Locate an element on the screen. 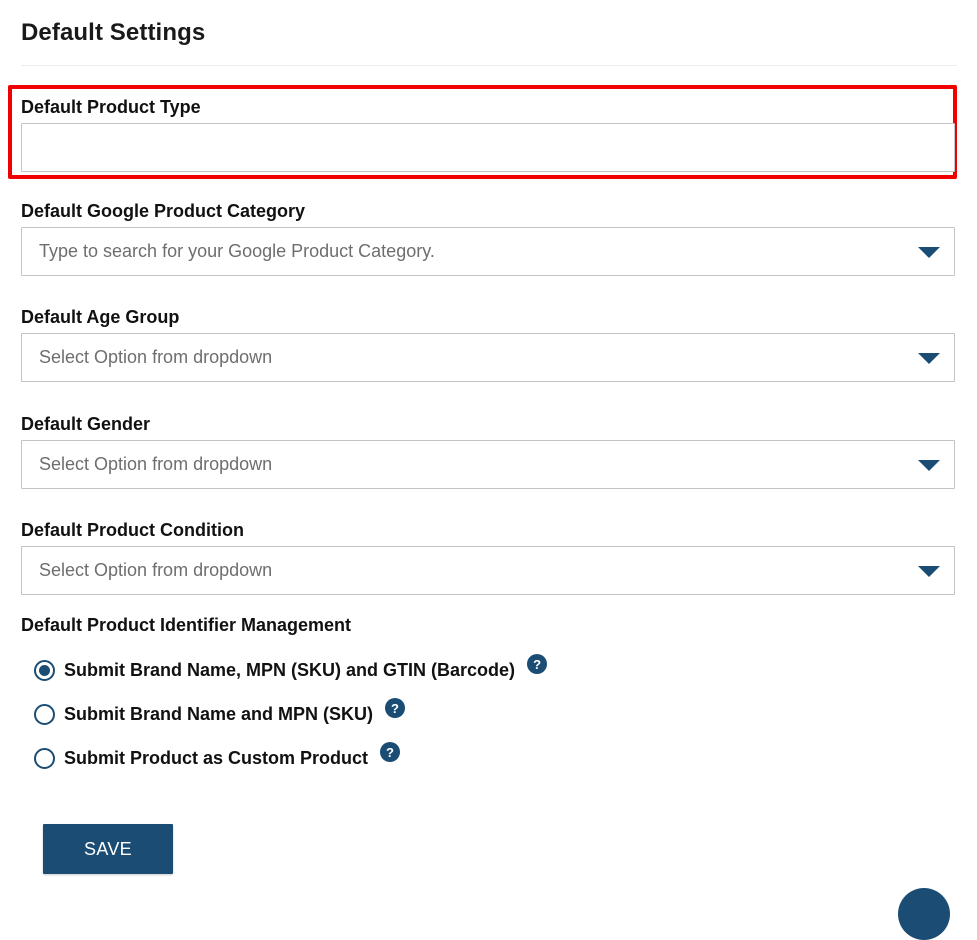 The height and width of the screenshot is (940, 977). page-title: Default Settings is located at coordinates (113, 32).